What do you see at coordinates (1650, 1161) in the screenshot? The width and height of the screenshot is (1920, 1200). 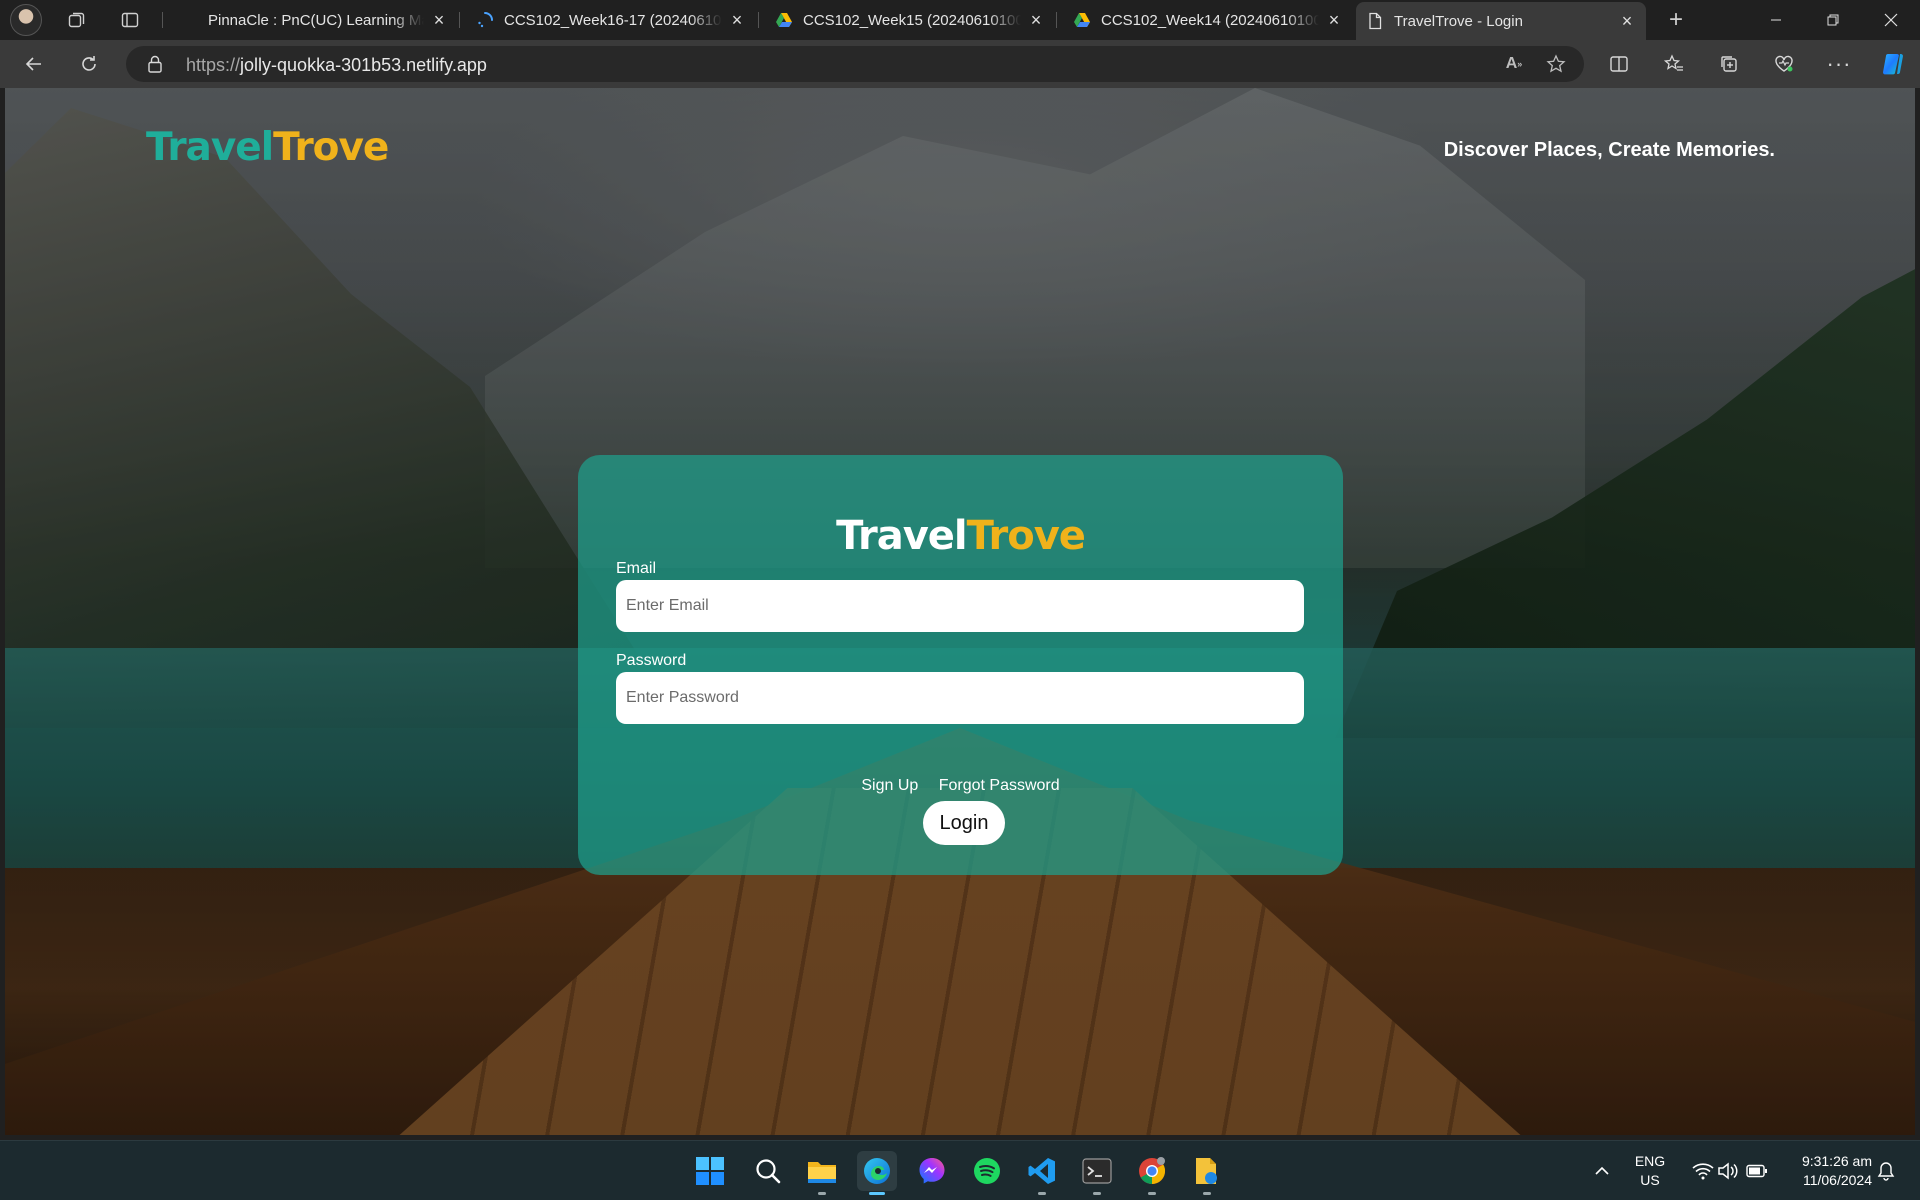 I see `language-code: ENG` at bounding box center [1650, 1161].